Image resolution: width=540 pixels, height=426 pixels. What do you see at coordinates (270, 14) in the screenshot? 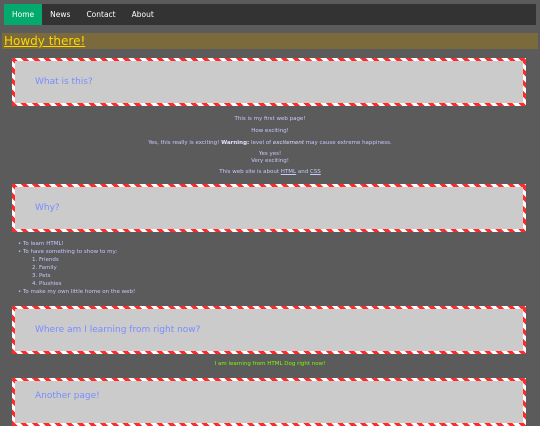
I see `top-nav: Home News Contact About` at bounding box center [270, 14].